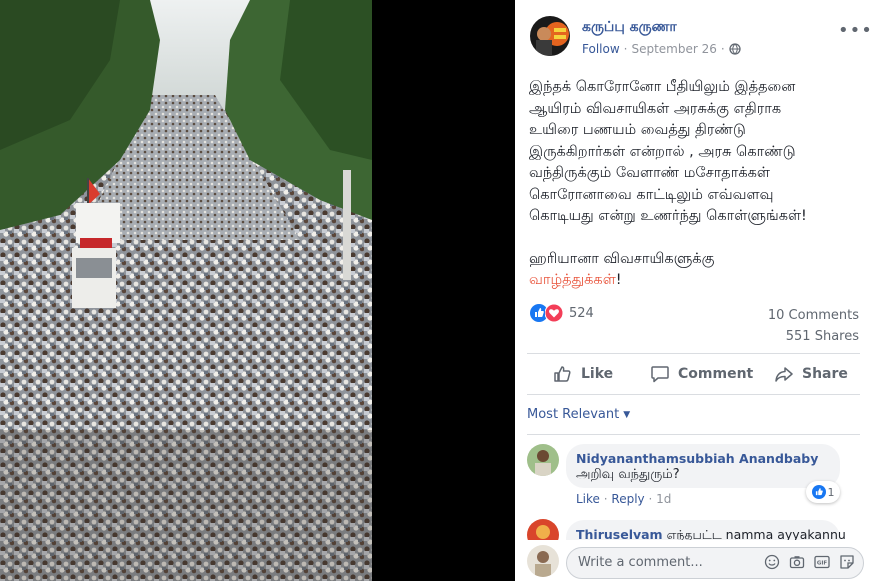 The image size is (876, 581). I want to click on like-button: Like, so click(583, 374).